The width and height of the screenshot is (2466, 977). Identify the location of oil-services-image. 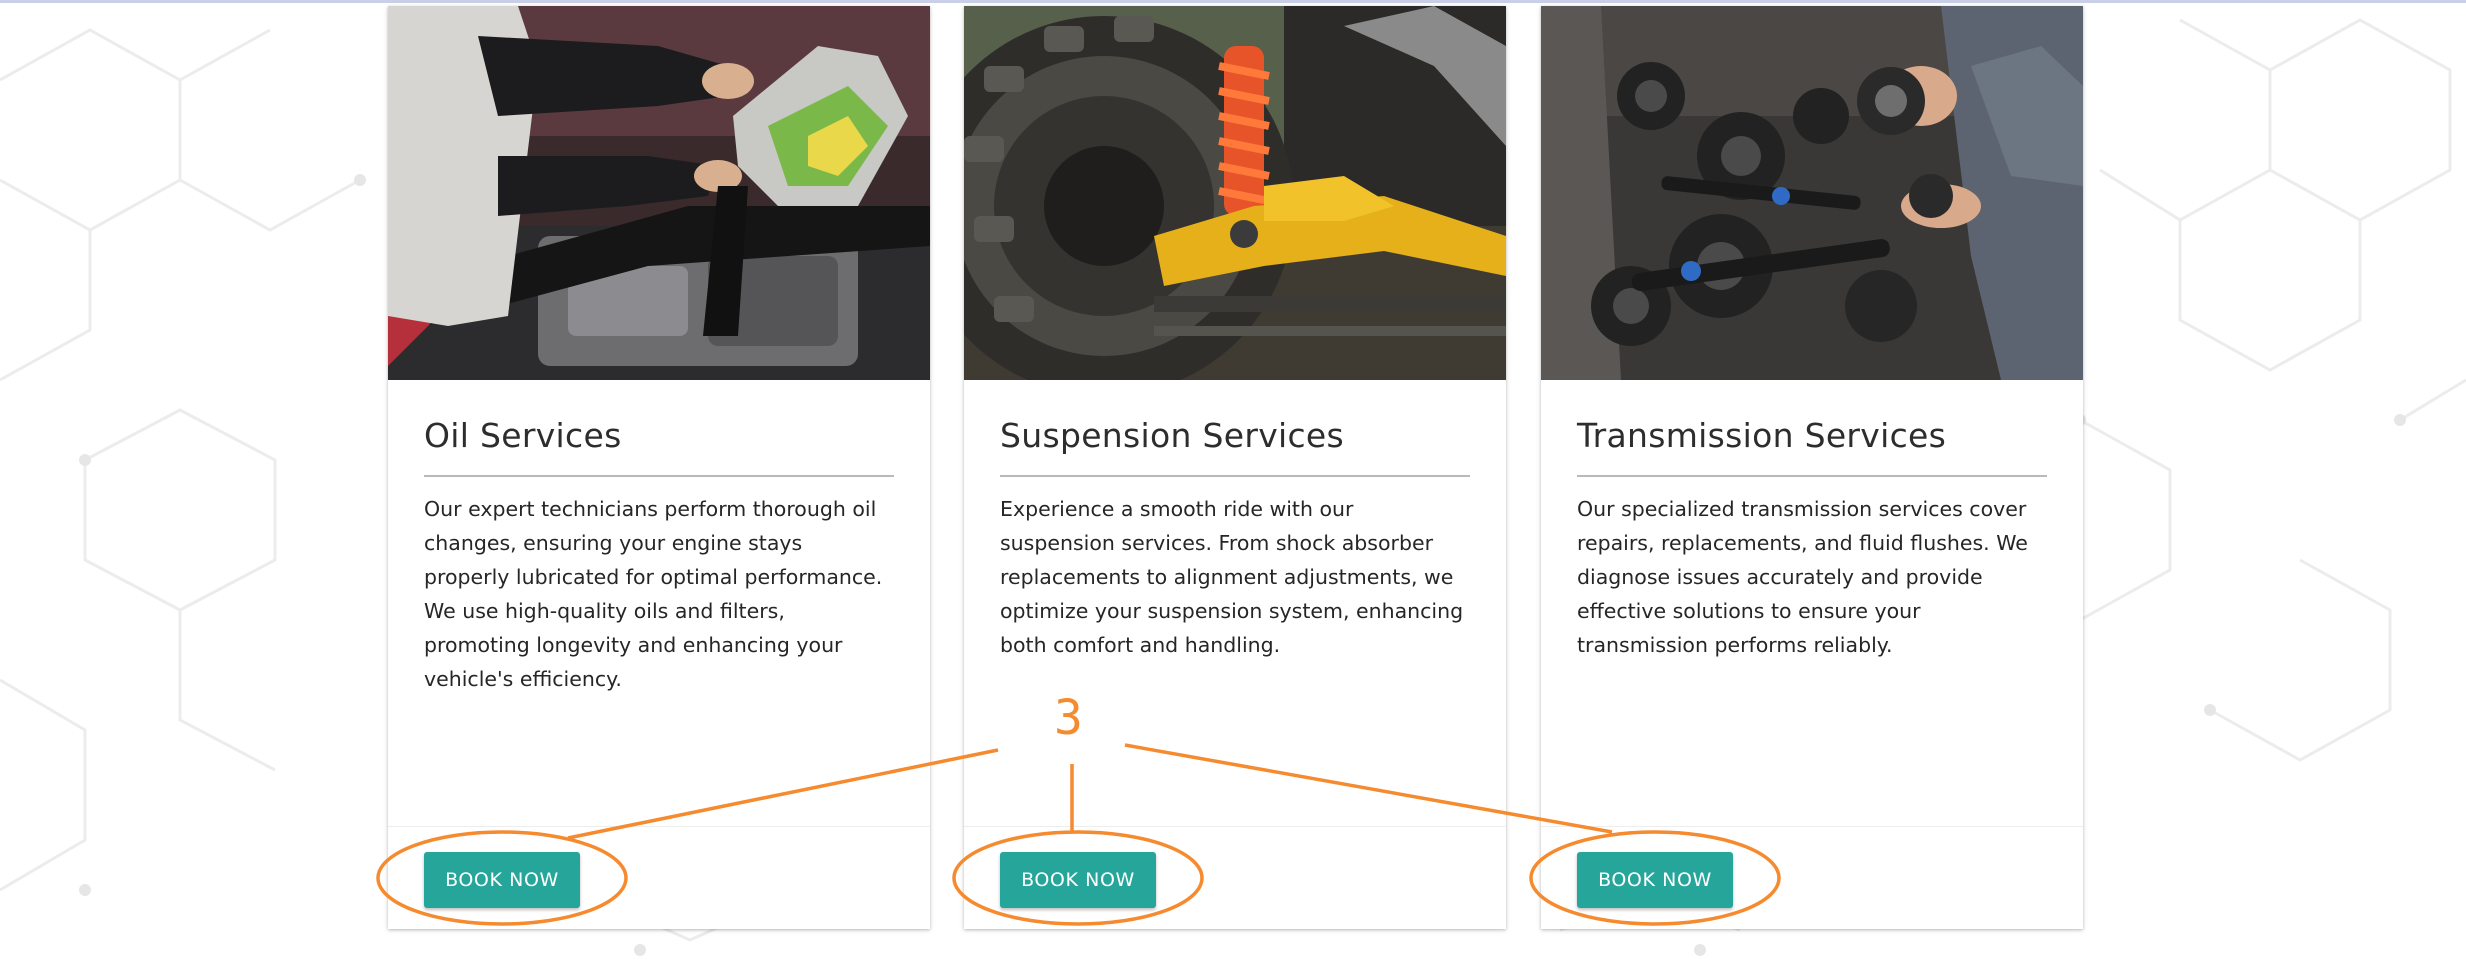
(659, 193).